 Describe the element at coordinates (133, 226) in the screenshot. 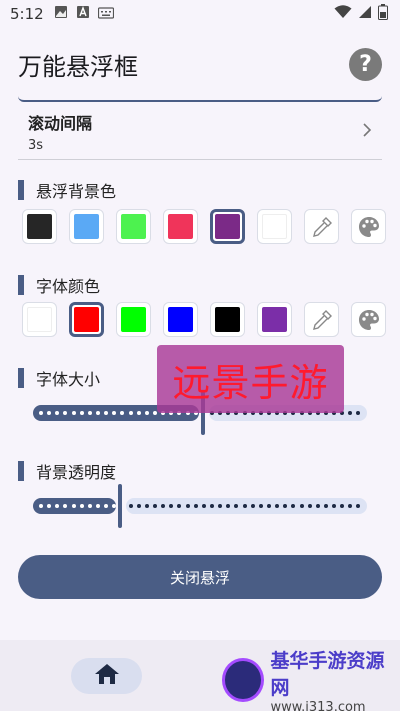

I see `bg-swatch-green` at that location.